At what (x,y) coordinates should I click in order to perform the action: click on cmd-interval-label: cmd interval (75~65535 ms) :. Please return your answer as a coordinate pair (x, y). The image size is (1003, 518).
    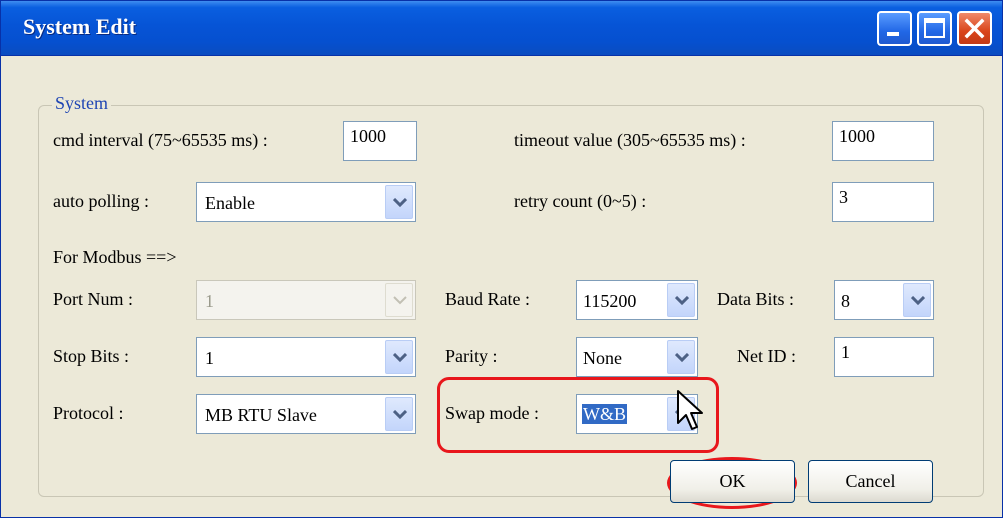
    Looking at the image, I should click on (160, 140).